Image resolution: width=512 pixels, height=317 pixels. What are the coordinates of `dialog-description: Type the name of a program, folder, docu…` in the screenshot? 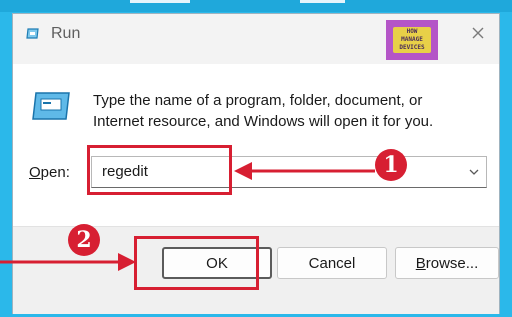 It's located at (283, 111).